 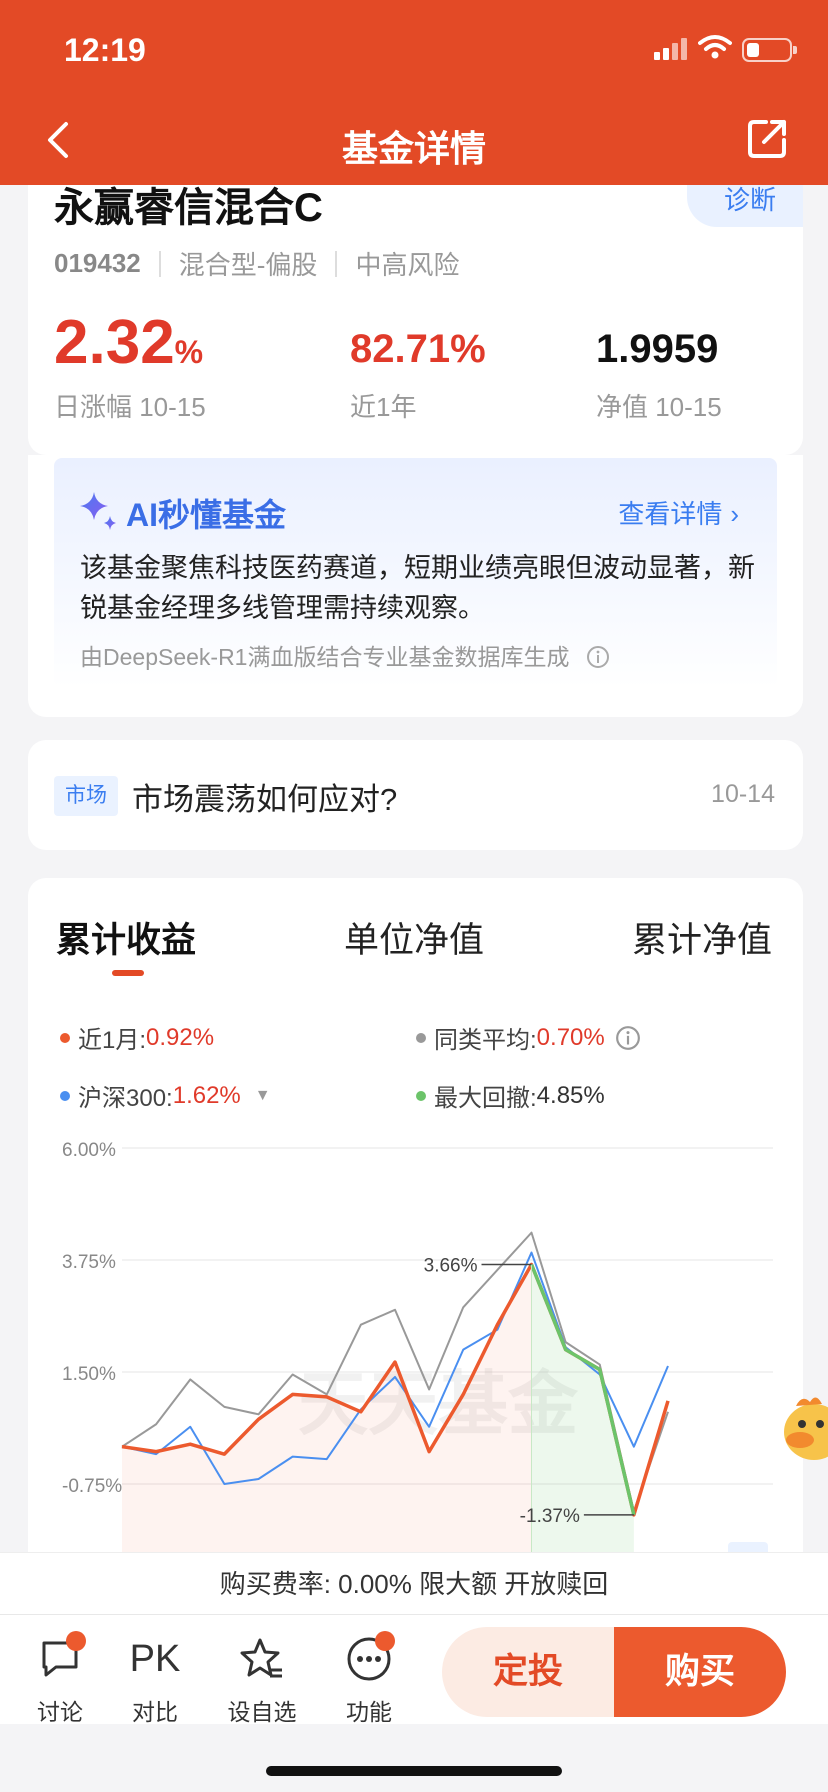 I want to click on legend-index: 沪深300: 1.62% ▼, so click(x=165, y=1095).